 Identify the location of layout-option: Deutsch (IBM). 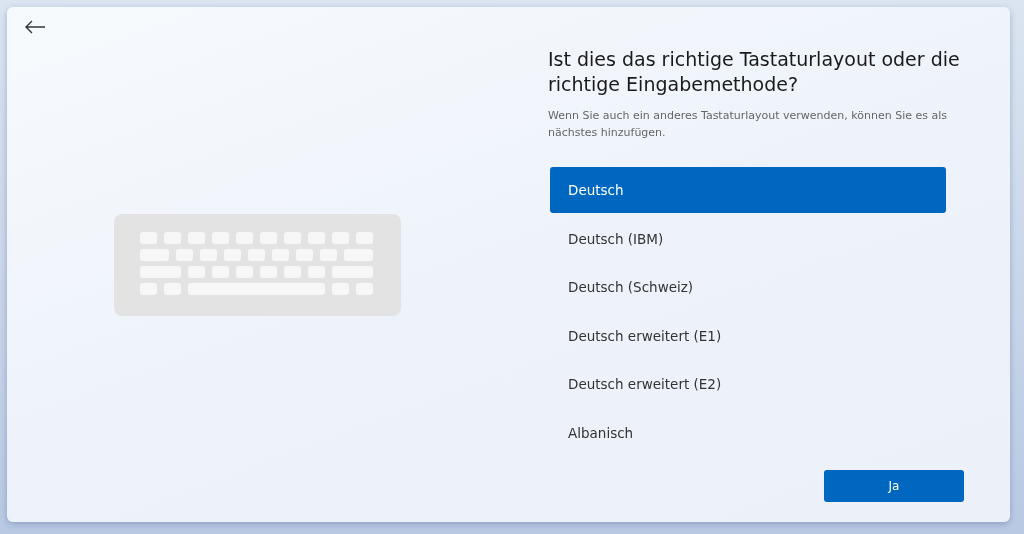
(748, 238).